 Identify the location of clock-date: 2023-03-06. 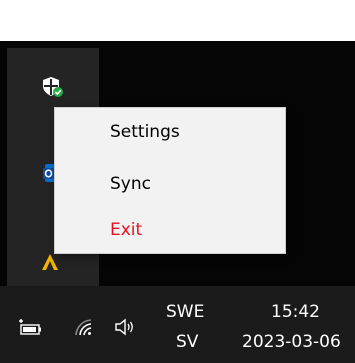
(291, 342).